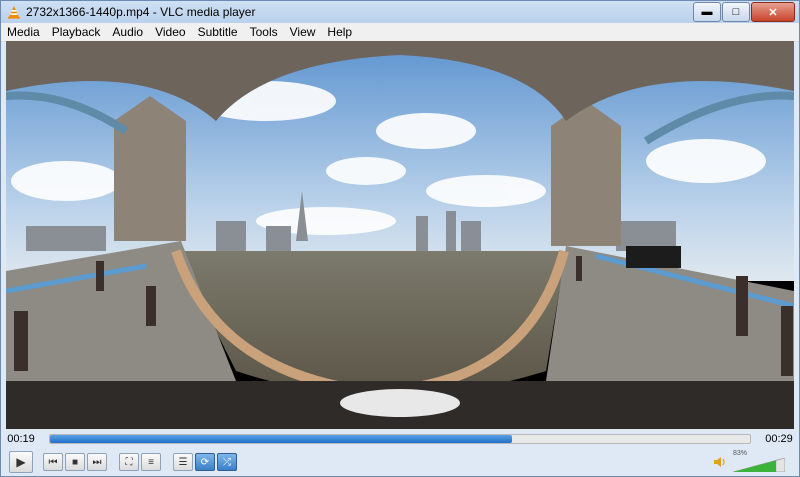 Image resolution: width=800 pixels, height=477 pixels. I want to click on seek-progress, so click(281, 439).